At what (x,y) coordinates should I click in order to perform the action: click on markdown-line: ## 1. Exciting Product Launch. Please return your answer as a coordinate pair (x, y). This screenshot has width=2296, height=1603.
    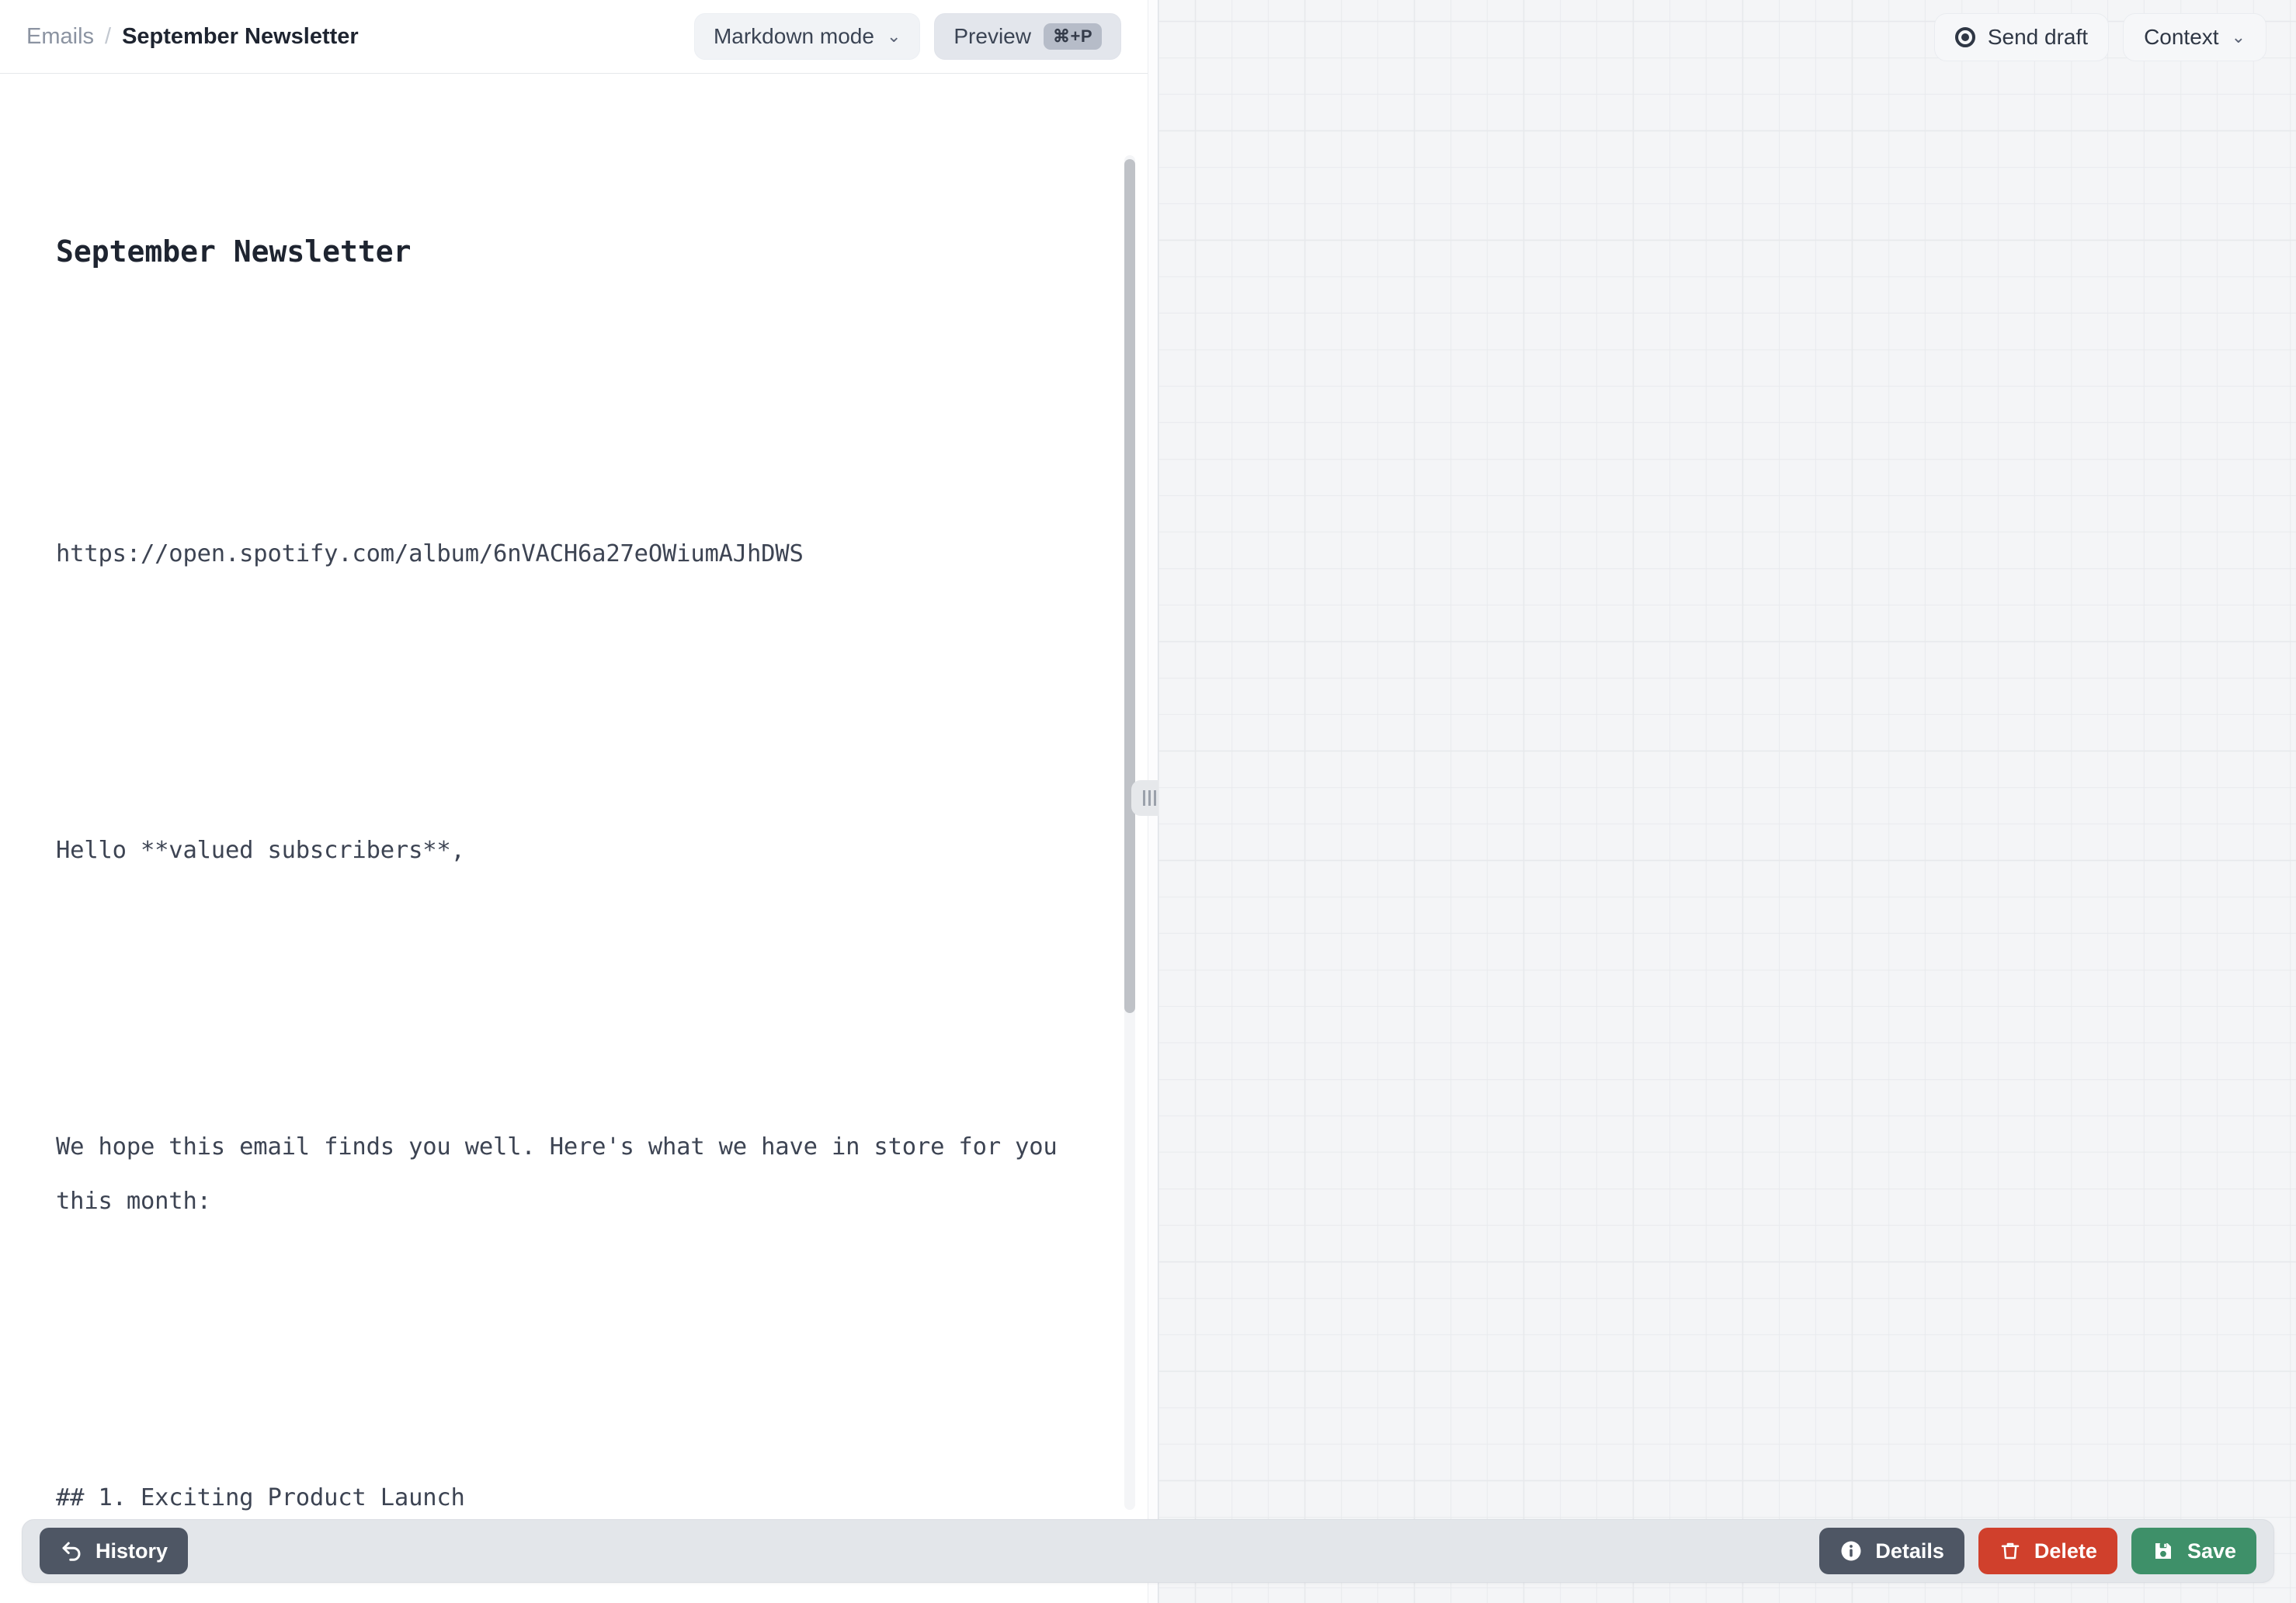
    Looking at the image, I should click on (260, 1497).